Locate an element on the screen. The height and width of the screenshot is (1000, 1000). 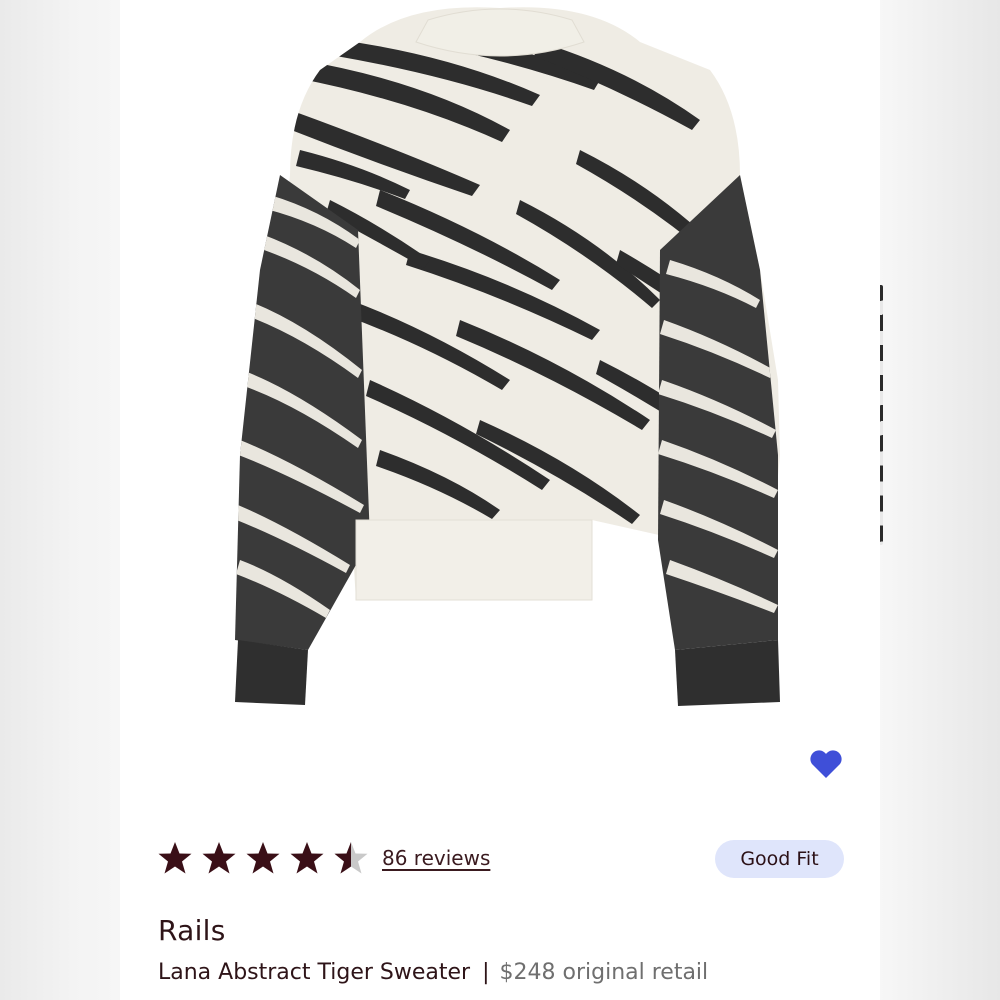
brand-name: Rails is located at coordinates (192, 930).